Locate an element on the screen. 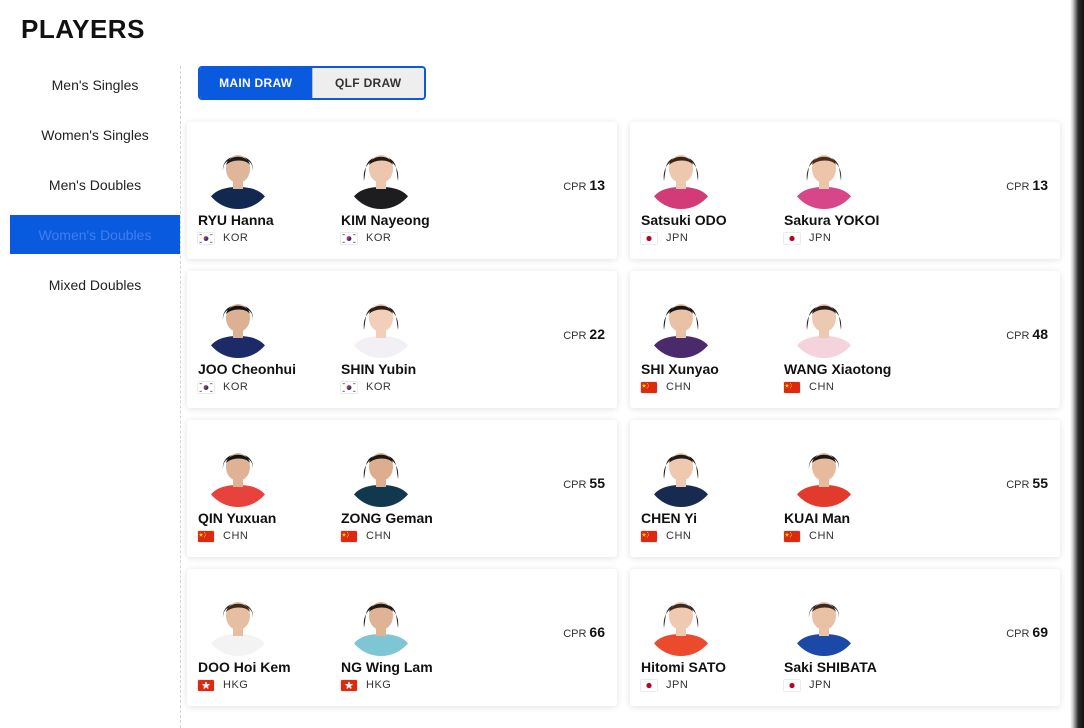 This screenshot has width=1084, height=728. pair-card: SHI Xunyao CHN WANG Xiaotong CHN CPR 48 is located at coordinates (845, 339).